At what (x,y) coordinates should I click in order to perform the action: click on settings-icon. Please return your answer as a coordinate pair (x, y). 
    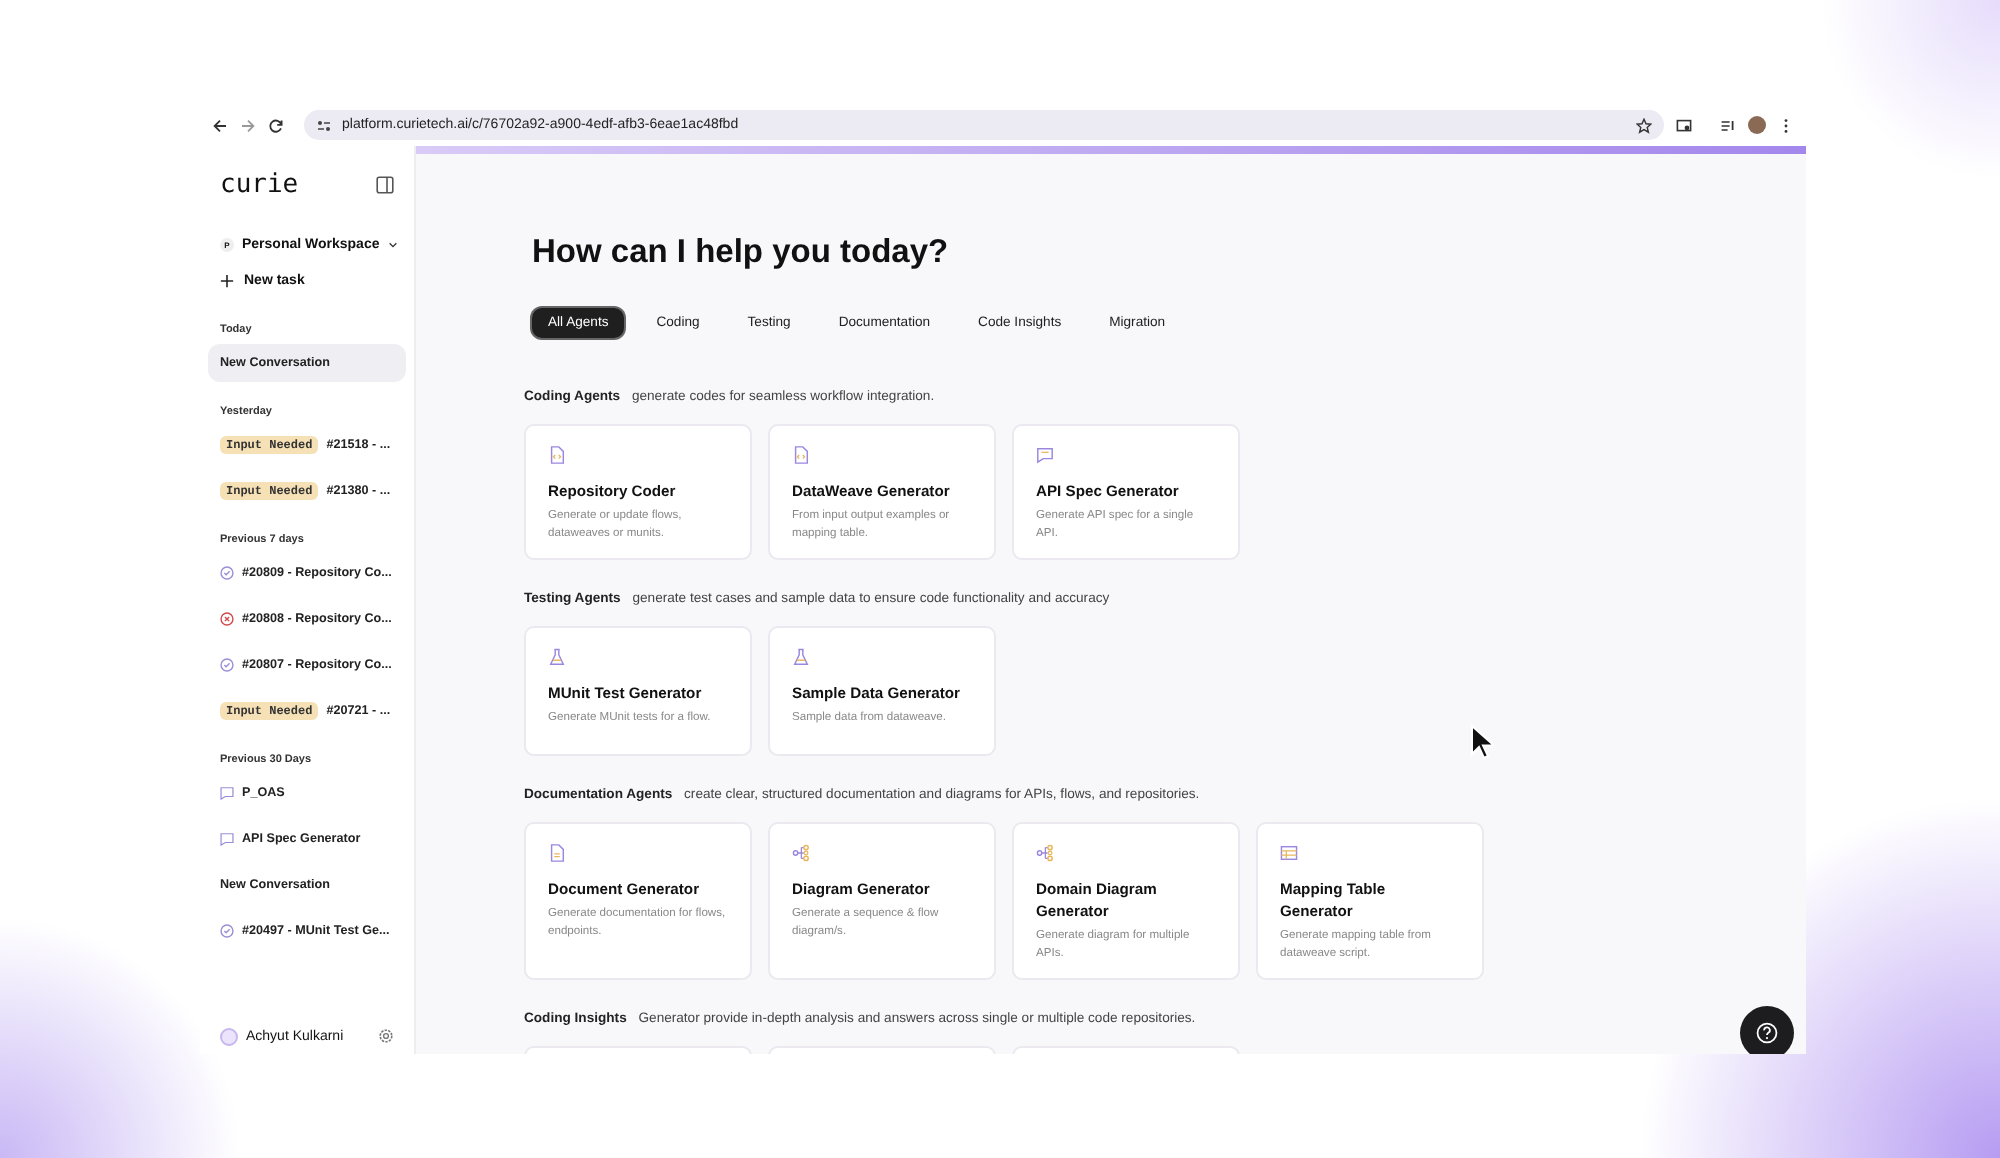
    Looking at the image, I should click on (386, 1036).